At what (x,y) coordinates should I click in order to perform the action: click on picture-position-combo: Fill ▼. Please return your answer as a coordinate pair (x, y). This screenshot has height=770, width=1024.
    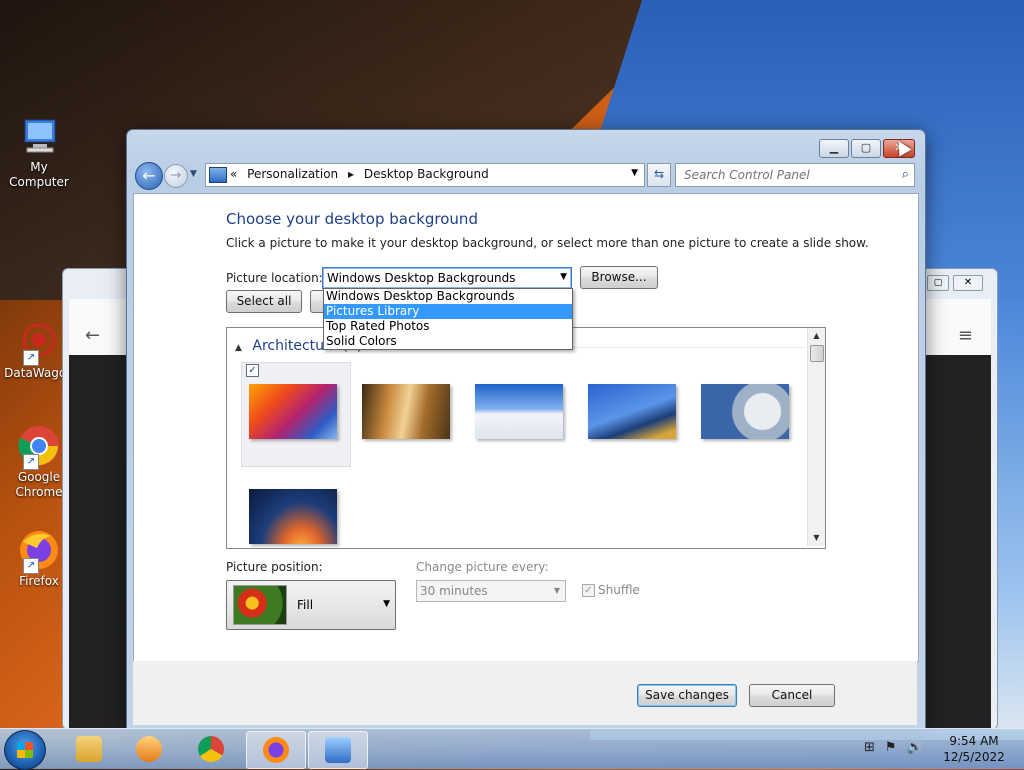
    Looking at the image, I should click on (311, 605).